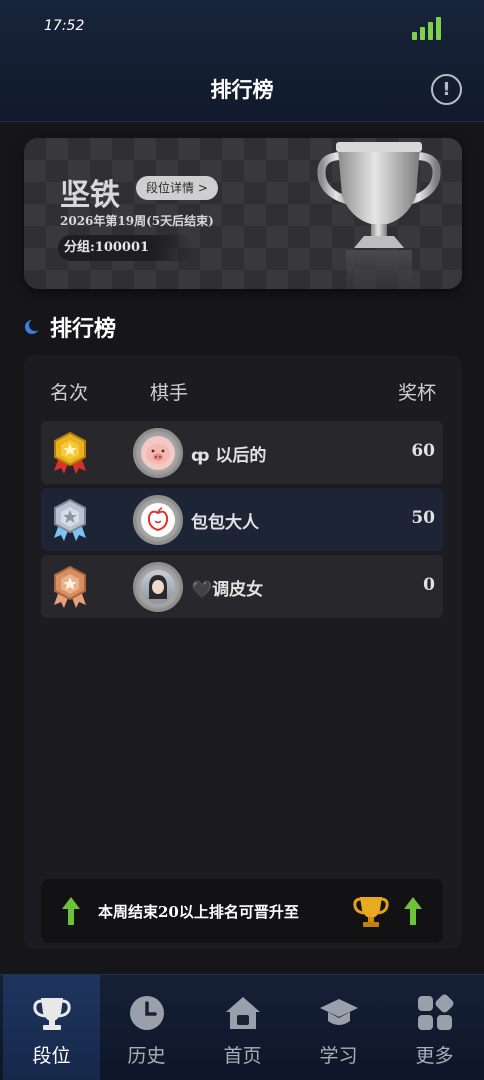 The height and width of the screenshot is (1080, 484). What do you see at coordinates (70, 452) in the screenshot?
I see `gold-medal-icon` at bounding box center [70, 452].